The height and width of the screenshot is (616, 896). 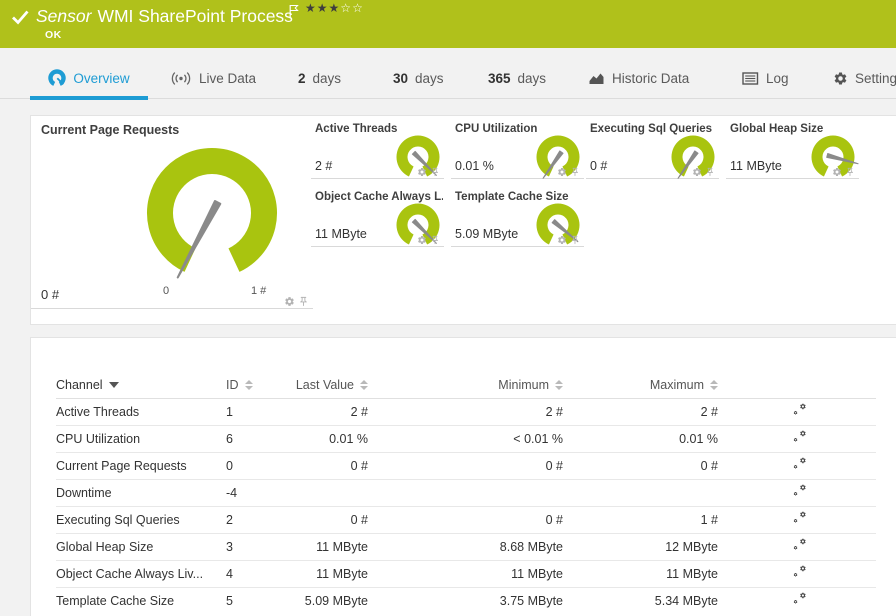 What do you see at coordinates (141, 411) in the screenshot?
I see `channel-name: Active Threads` at bounding box center [141, 411].